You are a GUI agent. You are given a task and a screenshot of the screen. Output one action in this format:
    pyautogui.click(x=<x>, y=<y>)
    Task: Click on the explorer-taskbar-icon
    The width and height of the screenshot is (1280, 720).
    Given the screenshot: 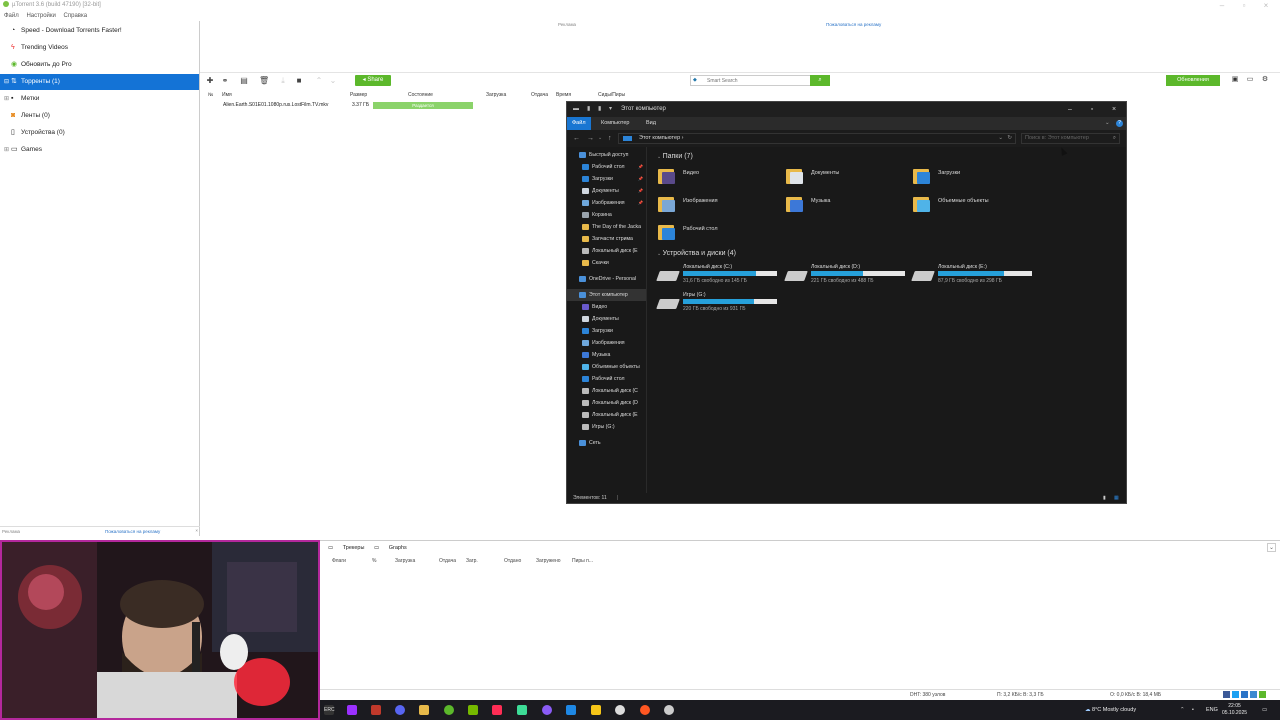 What is the action you would take?
    pyautogui.click(x=424, y=710)
    